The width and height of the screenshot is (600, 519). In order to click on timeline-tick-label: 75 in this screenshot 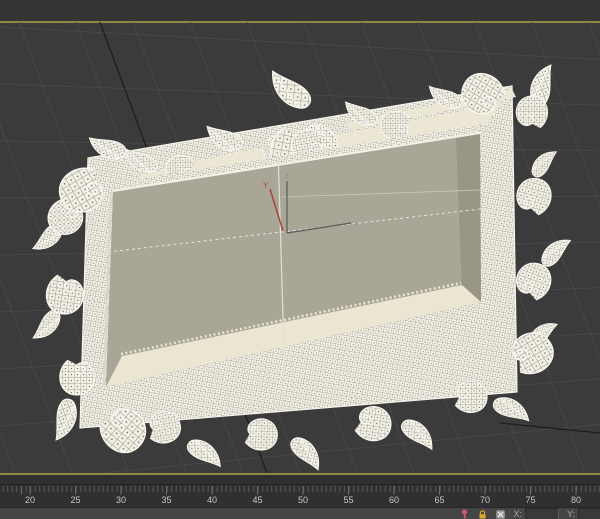, I will do `click(530, 500)`.